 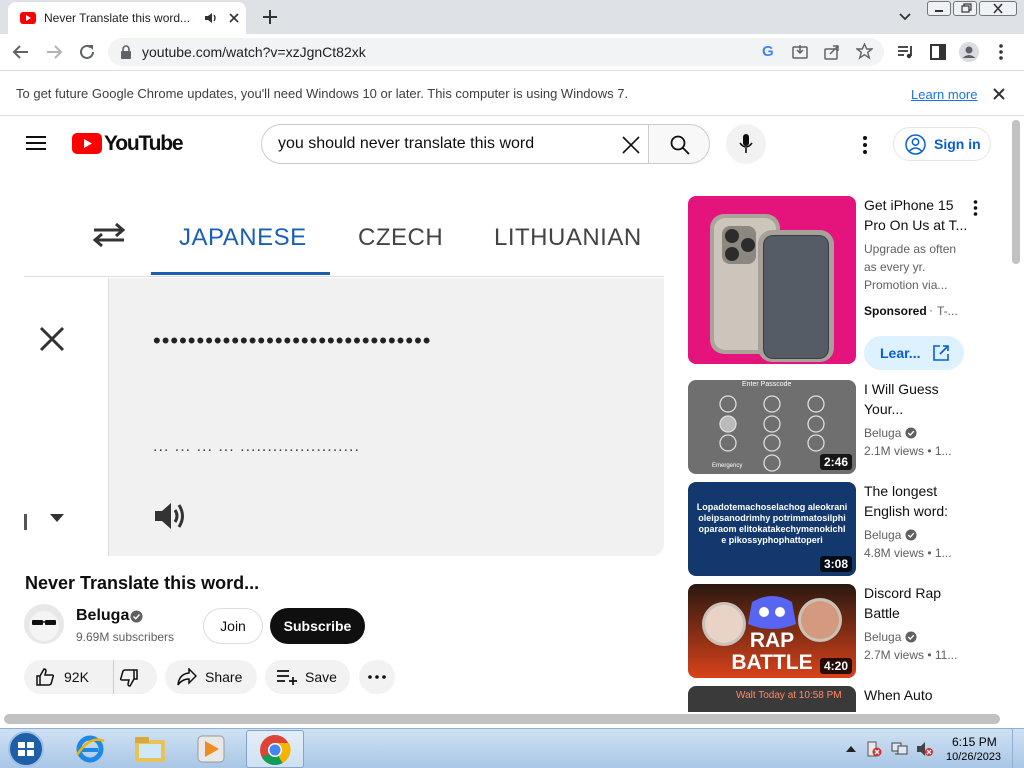 What do you see at coordinates (21, 52) in the screenshot?
I see `back-arrow-icon` at bounding box center [21, 52].